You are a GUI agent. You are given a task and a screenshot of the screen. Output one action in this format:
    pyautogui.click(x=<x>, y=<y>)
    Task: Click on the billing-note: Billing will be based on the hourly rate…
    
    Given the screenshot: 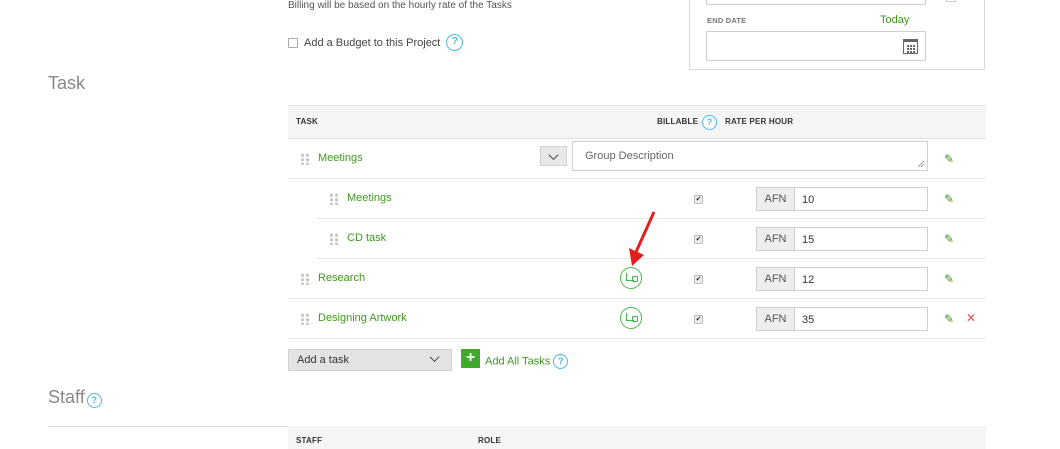 What is the action you would take?
    pyautogui.click(x=400, y=5)
    